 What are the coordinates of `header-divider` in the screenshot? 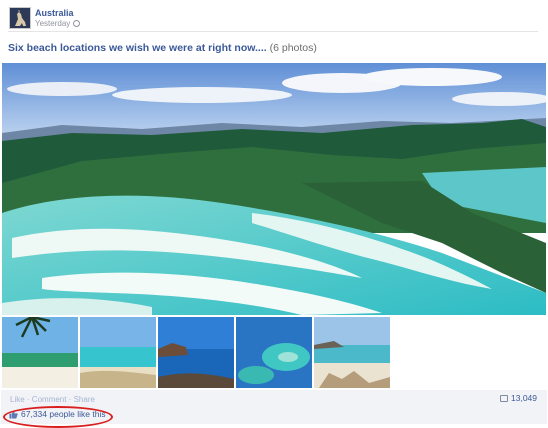 It's located at (273, 31).